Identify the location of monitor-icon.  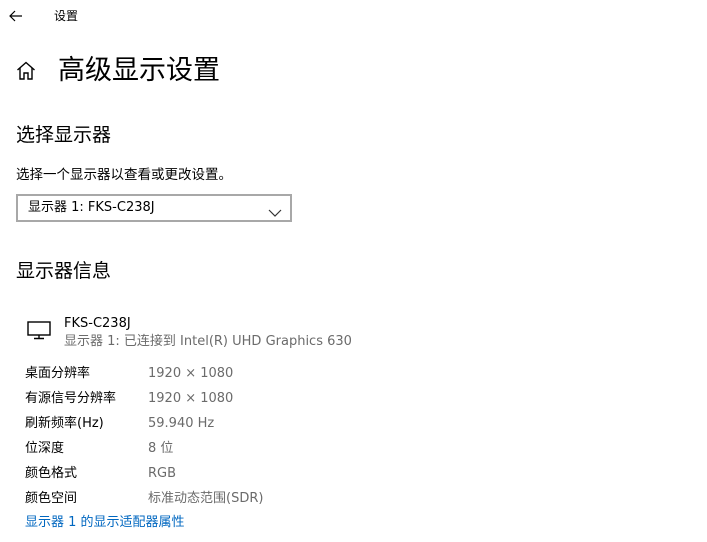
(39, 330).